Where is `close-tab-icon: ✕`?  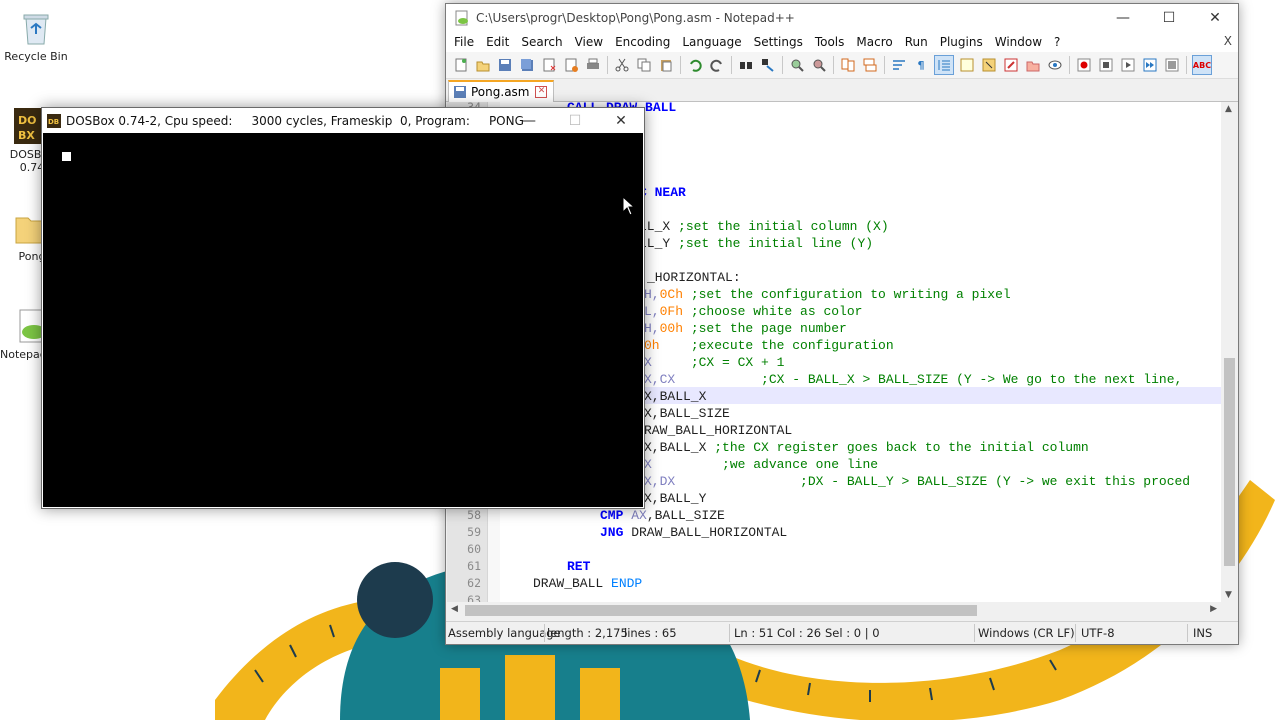
close-tab-icon: ✕ is located at coordinates (541, 92).